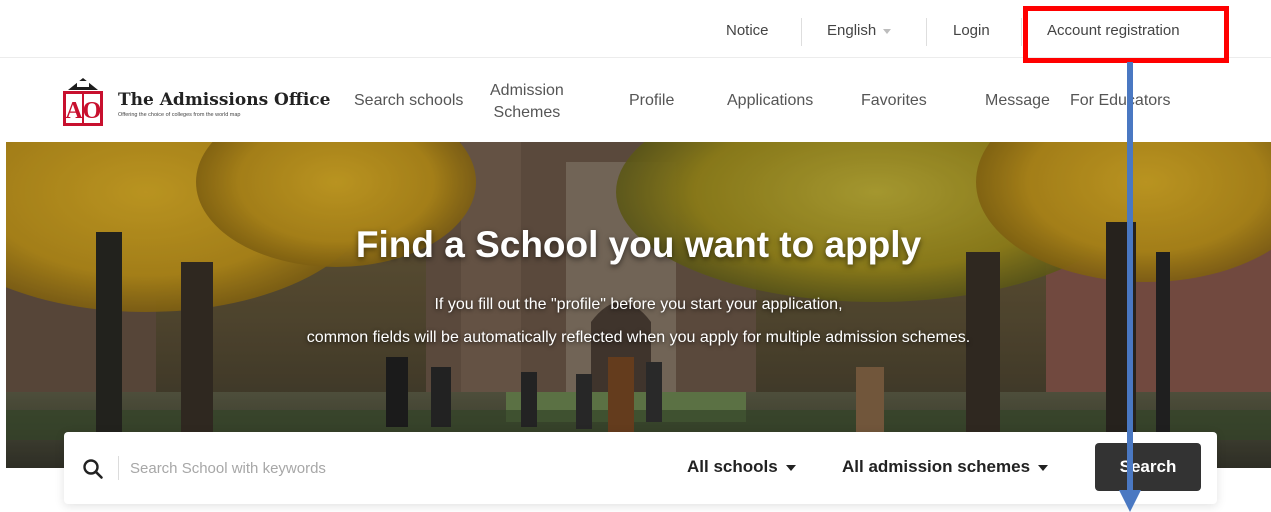 Image resolution: width=1271 pixels, height=512 pixels. I want to click on search-input, so click(390, 468).